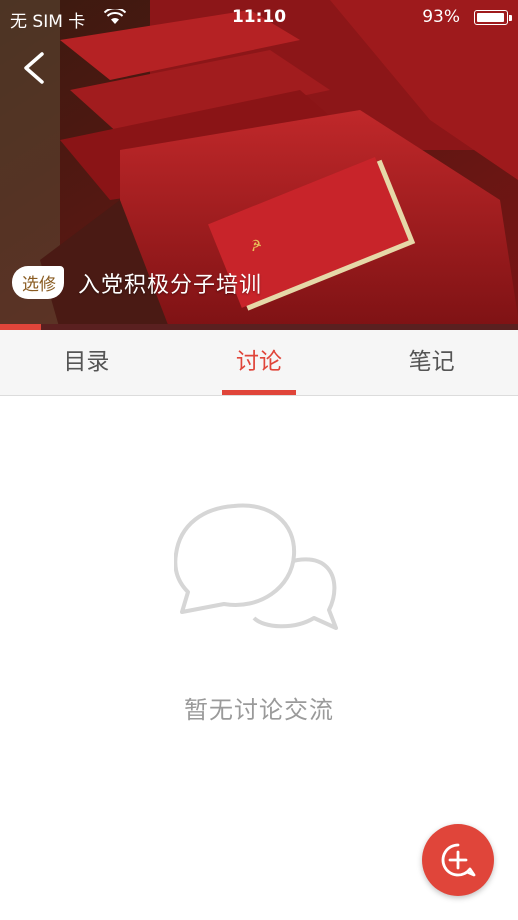  What do you see at coordinates (38, 282) in the screenshot?
I see `elective-badge: 选修` at bounding box center [38, 282].